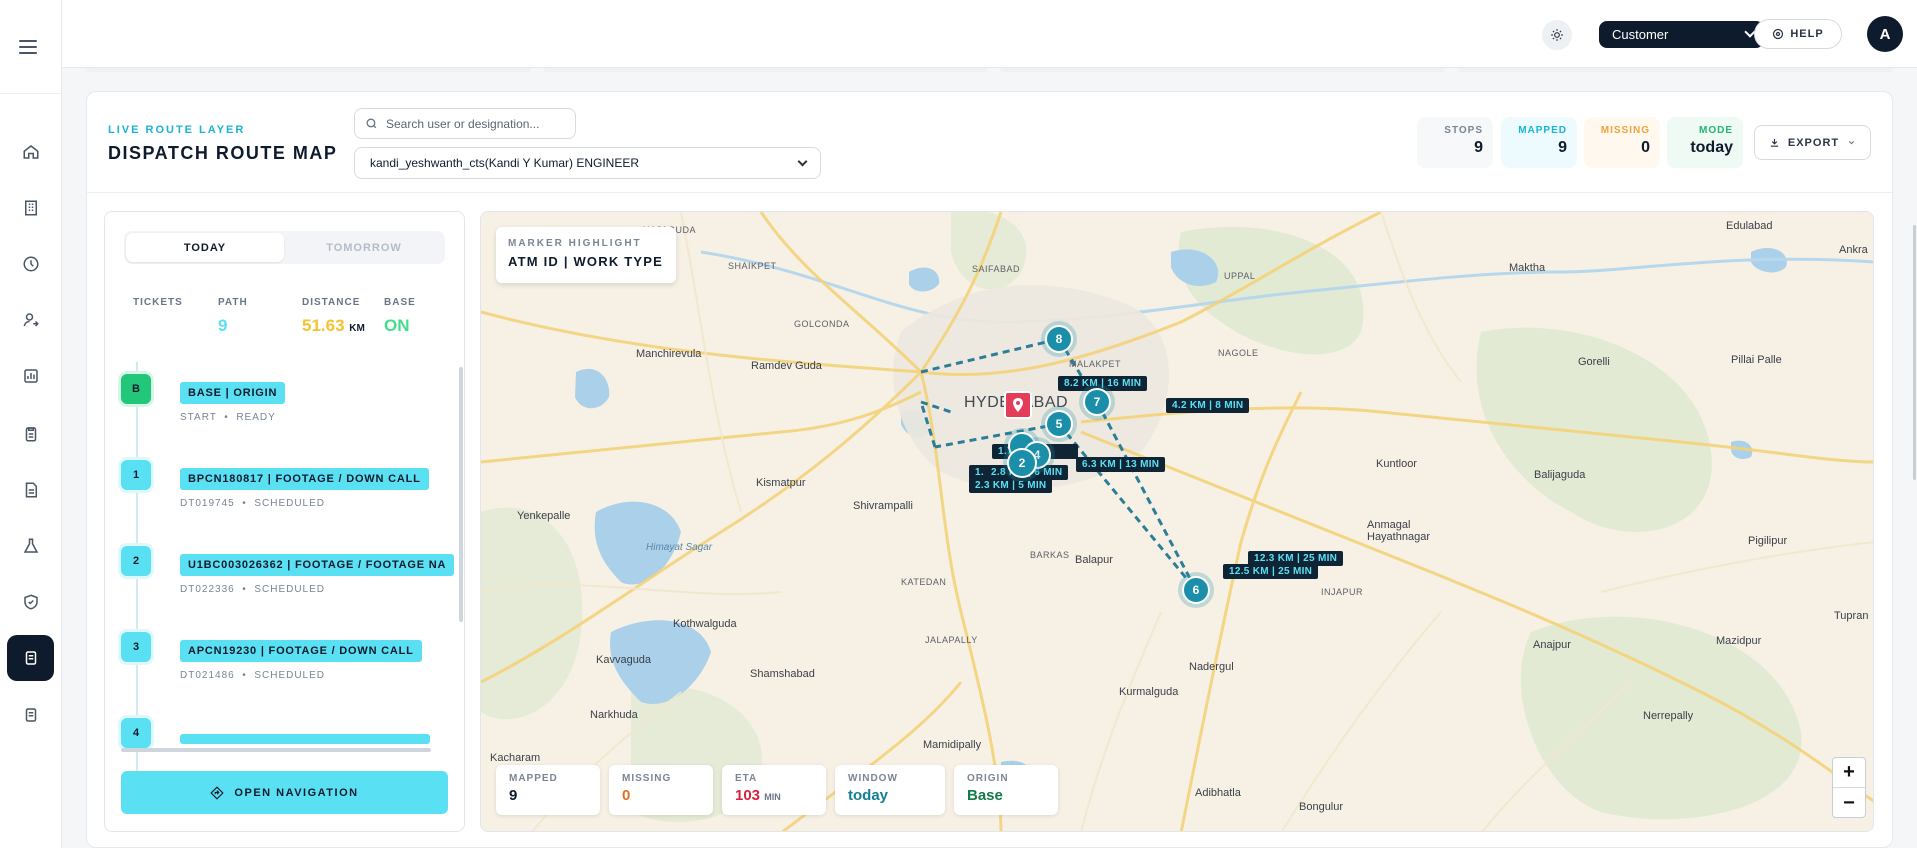  What do you see at coordinates (461, 494) in the screenshot?
I see `panel-scrollbar` at bounding box center [461, 494].